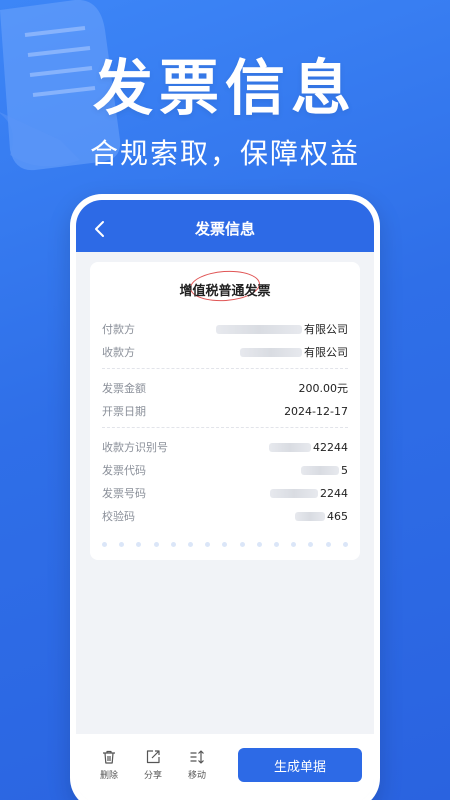 The width and height of the screenshot is (450, 800). I want to click on share-label: 分享, so click(152, 776).